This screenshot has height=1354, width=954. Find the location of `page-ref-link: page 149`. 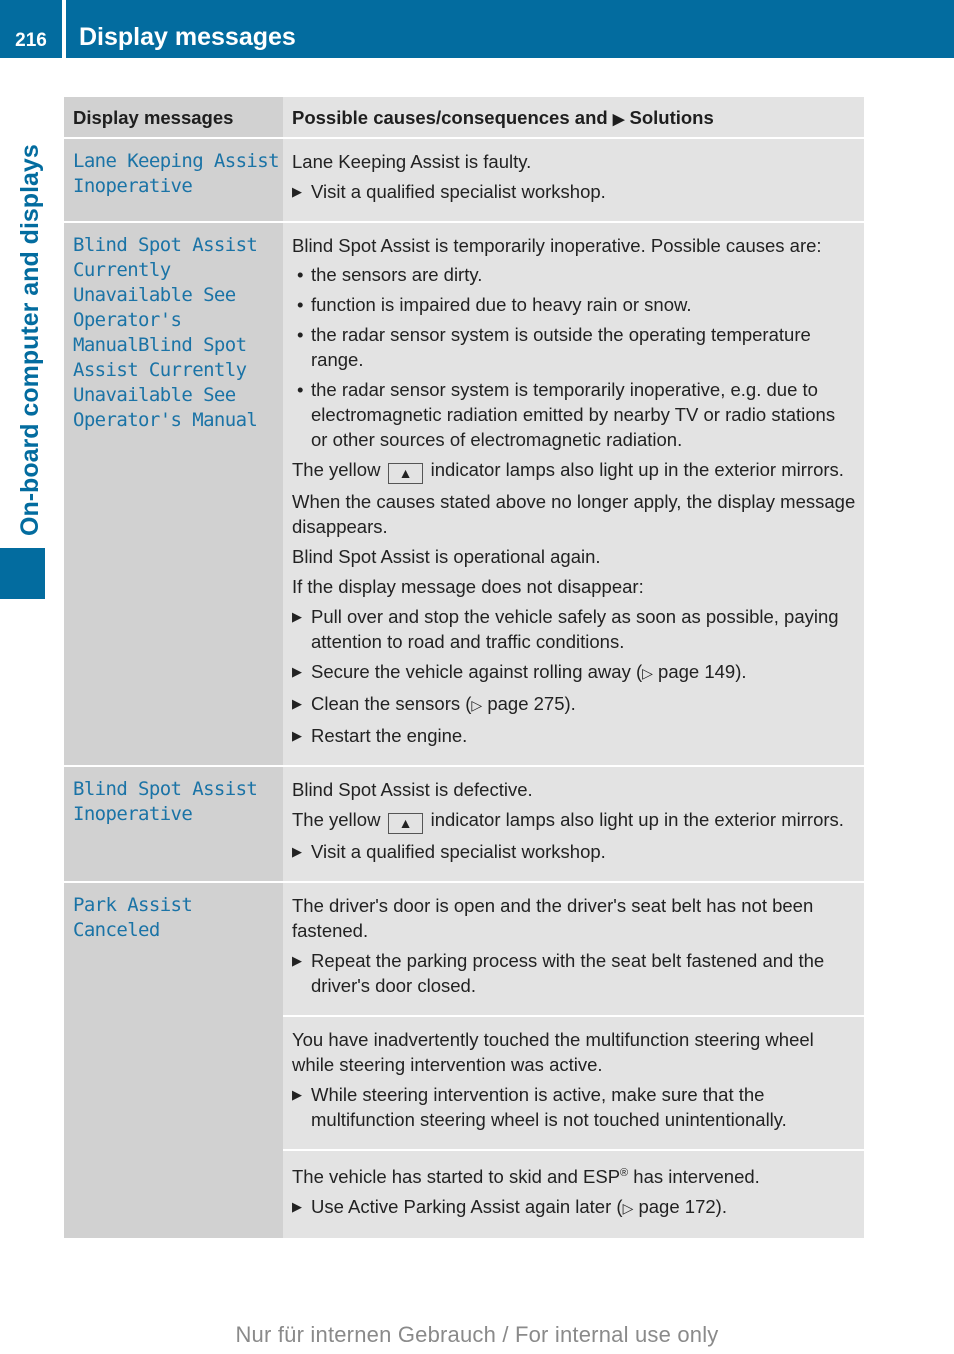

page-ref-link: page 149 is located at coordinates (696, 671).